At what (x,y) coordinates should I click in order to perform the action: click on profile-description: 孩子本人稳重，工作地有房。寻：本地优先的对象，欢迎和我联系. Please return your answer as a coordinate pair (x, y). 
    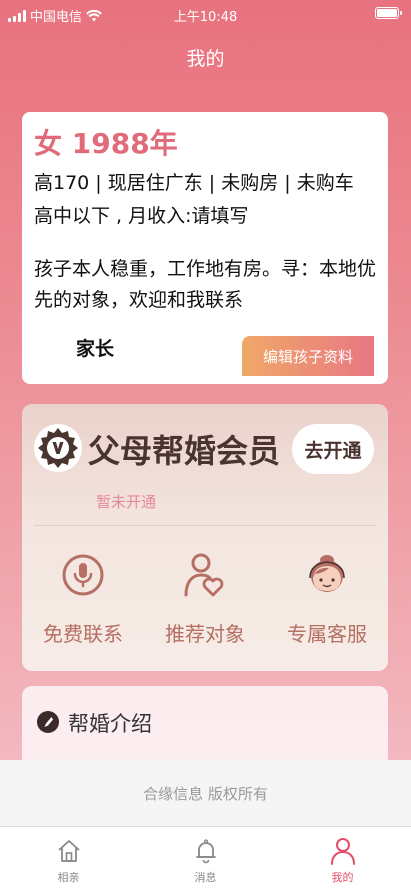
    Looking at the image, I should click on (205, 284).